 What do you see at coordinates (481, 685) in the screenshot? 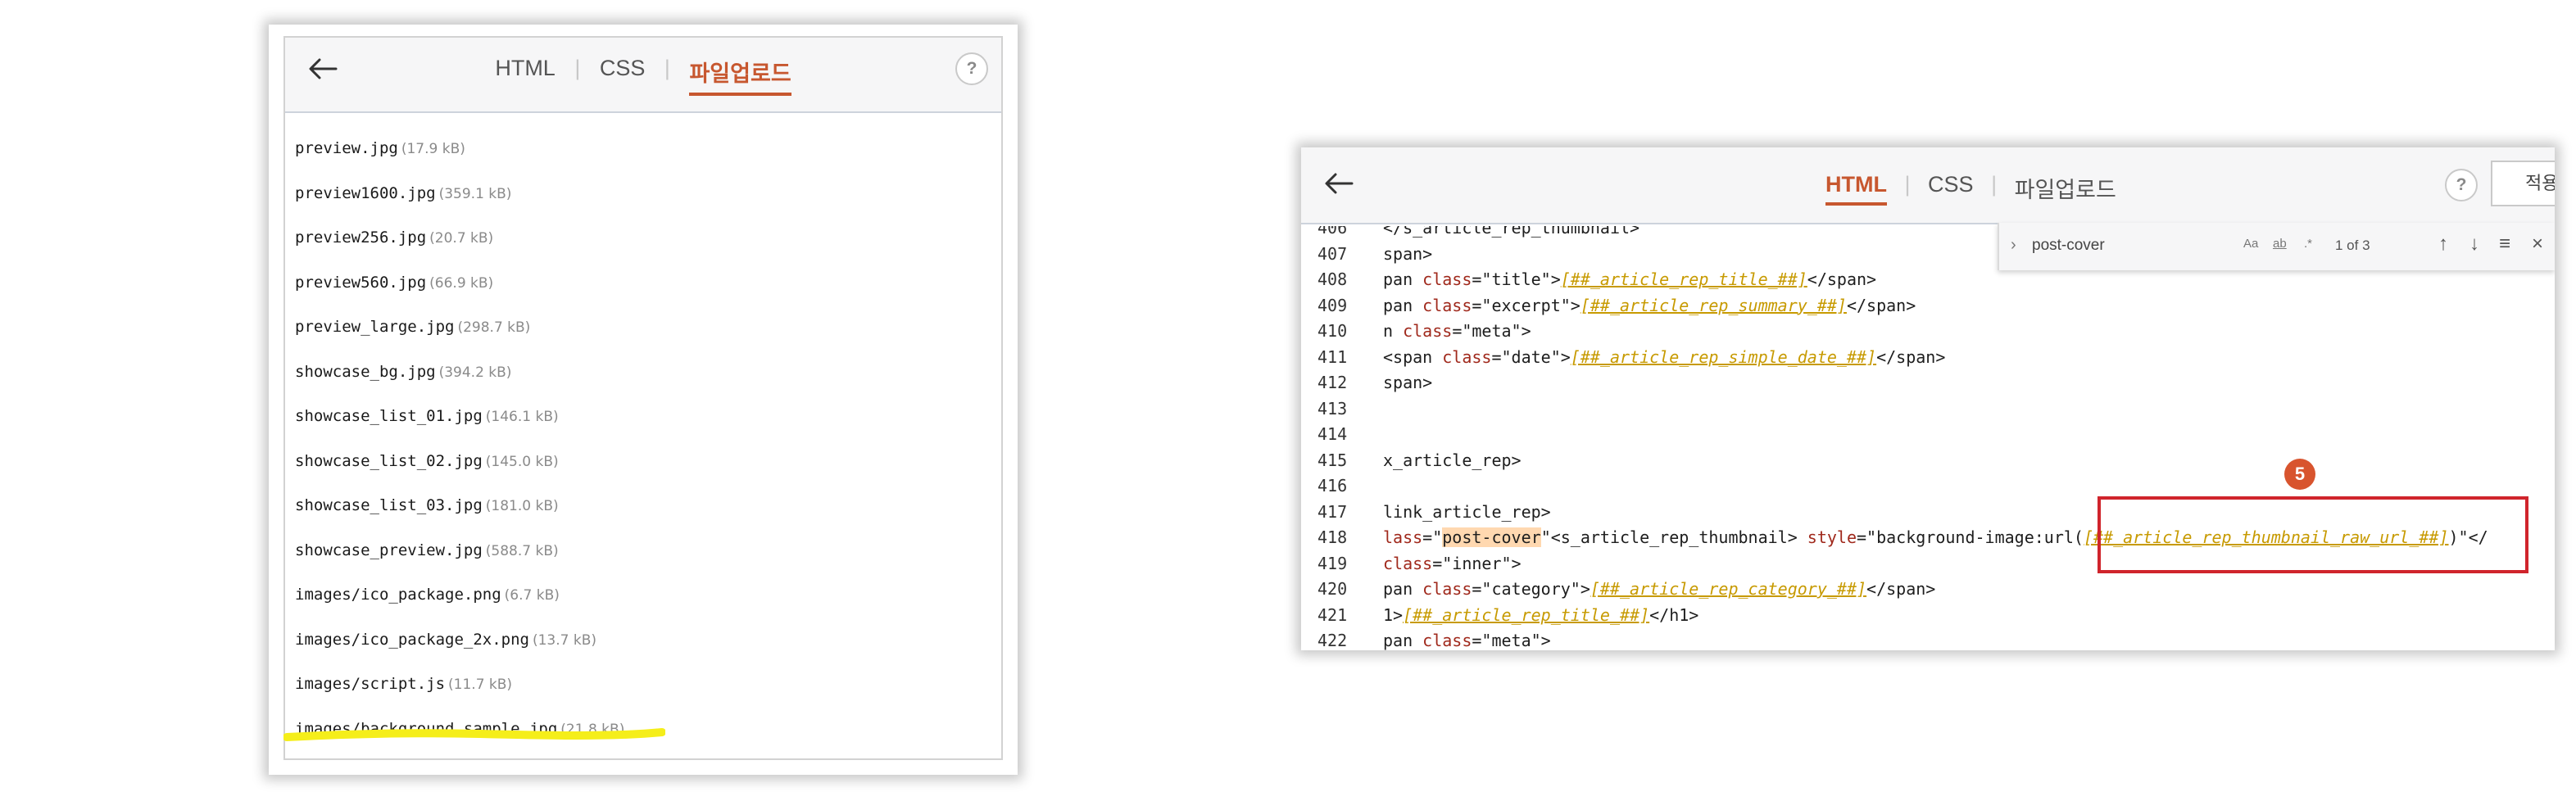
I see `file-size: (11.7 kB)` at bounding box center [481, 685].